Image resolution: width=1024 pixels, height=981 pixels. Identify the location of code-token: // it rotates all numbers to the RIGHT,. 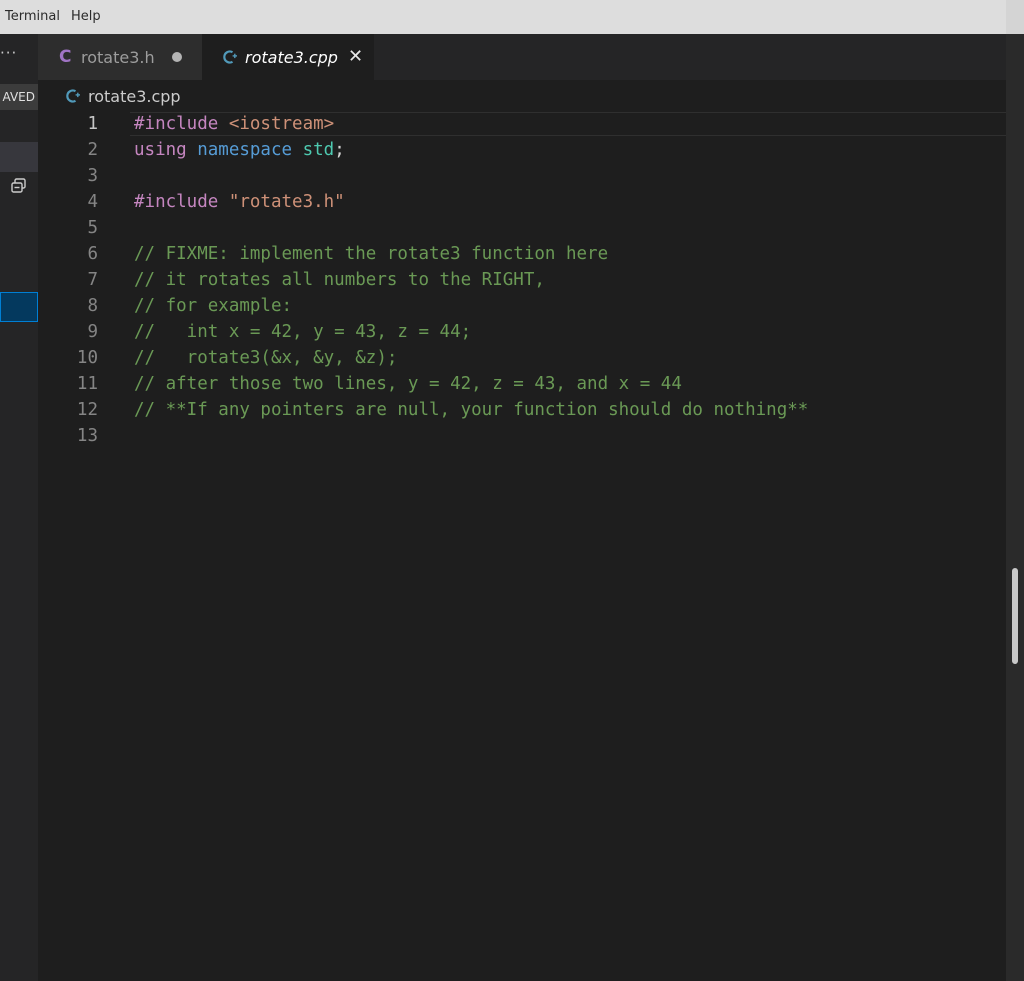
(339, 280).